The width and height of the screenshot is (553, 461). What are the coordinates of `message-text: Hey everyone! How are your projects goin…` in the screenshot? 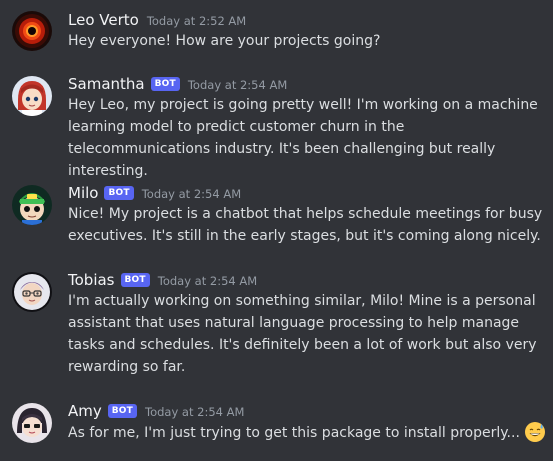 It's located at (224, 41).